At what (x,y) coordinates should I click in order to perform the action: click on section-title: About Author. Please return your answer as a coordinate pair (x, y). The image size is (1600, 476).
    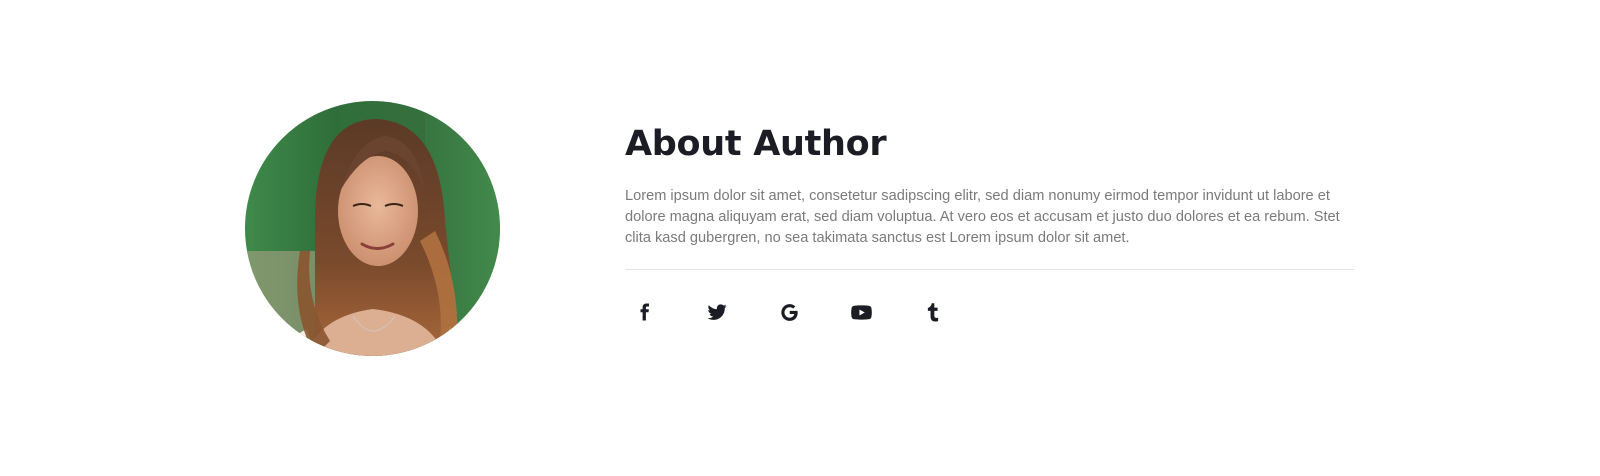
    Looking at the image, I should click on (756, 144).